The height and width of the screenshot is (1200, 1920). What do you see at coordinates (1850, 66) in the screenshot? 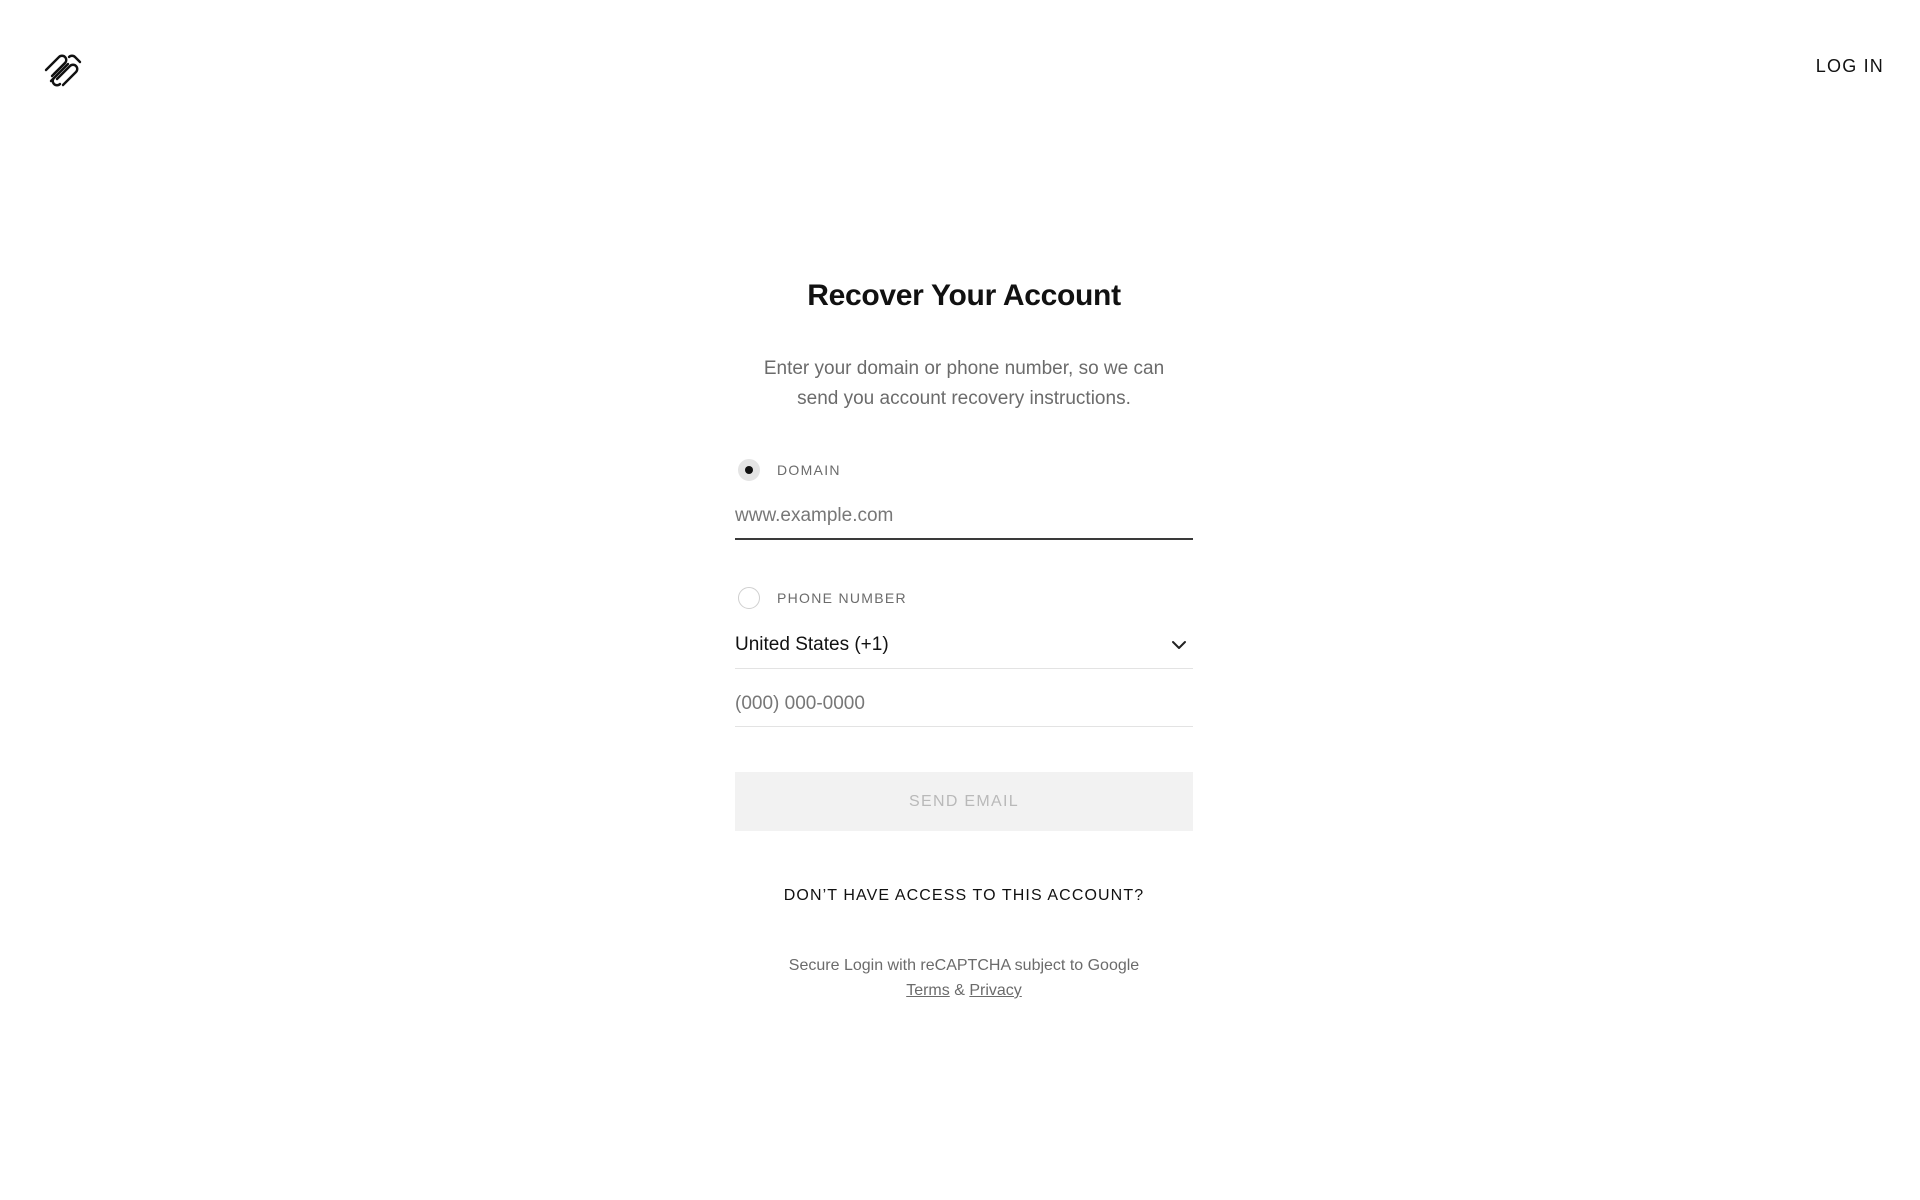
I see `login-link: LOG IN` at bounding box center [1850, 66].